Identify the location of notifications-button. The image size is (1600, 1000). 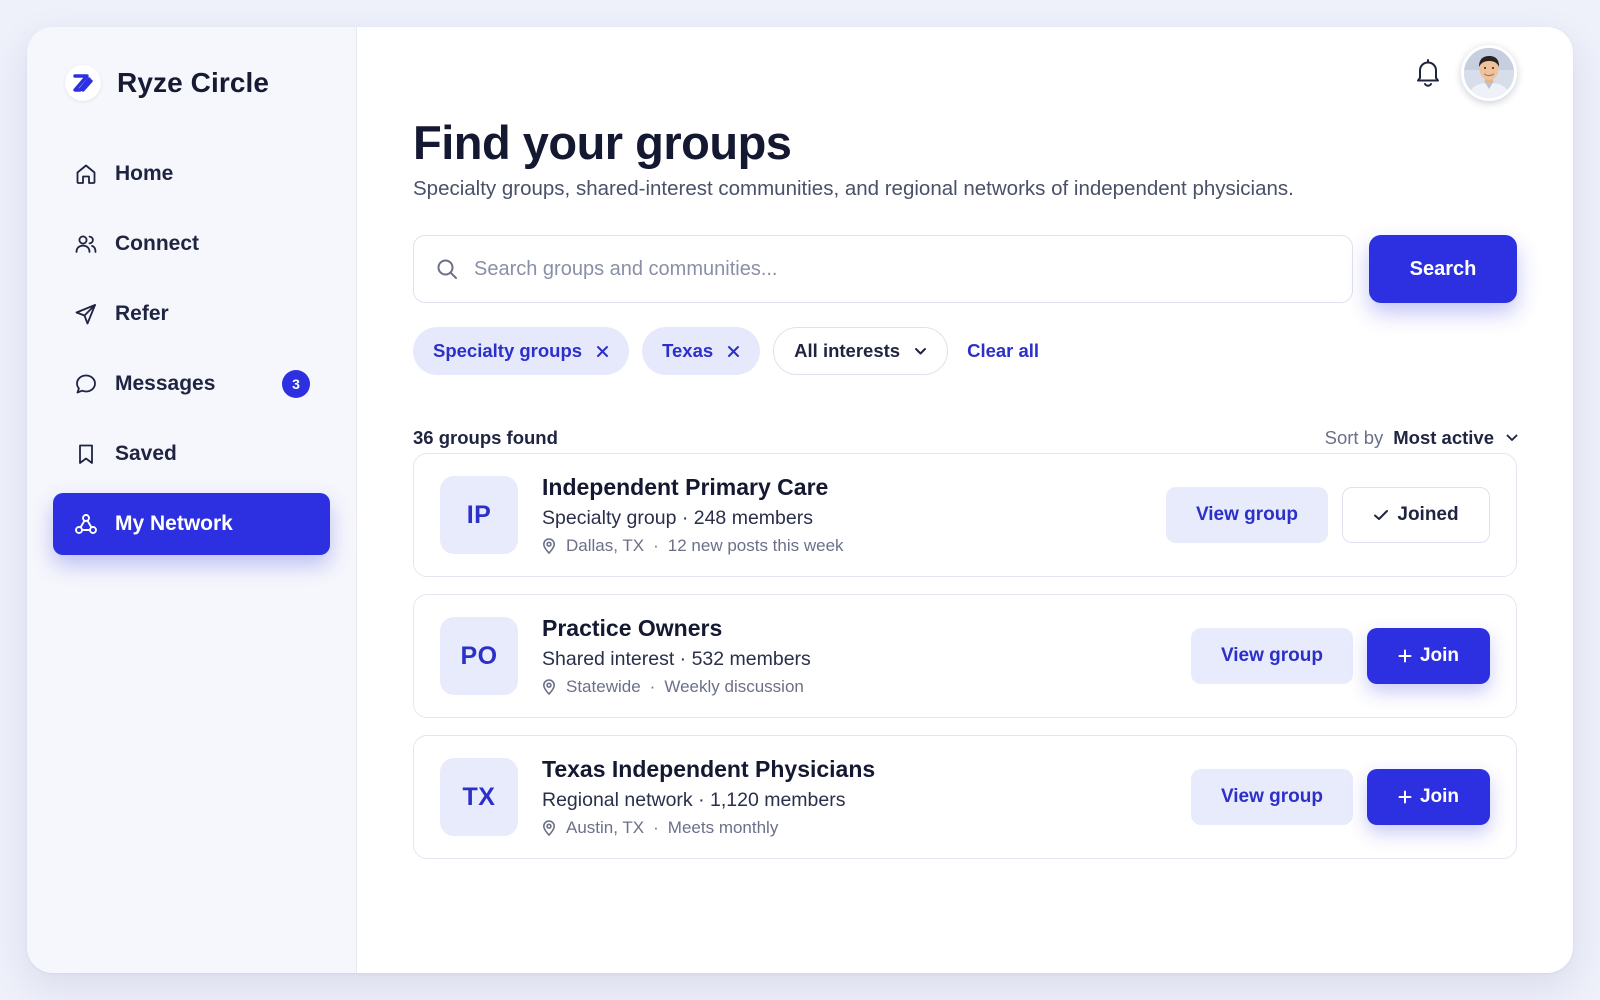
(1428, 73).